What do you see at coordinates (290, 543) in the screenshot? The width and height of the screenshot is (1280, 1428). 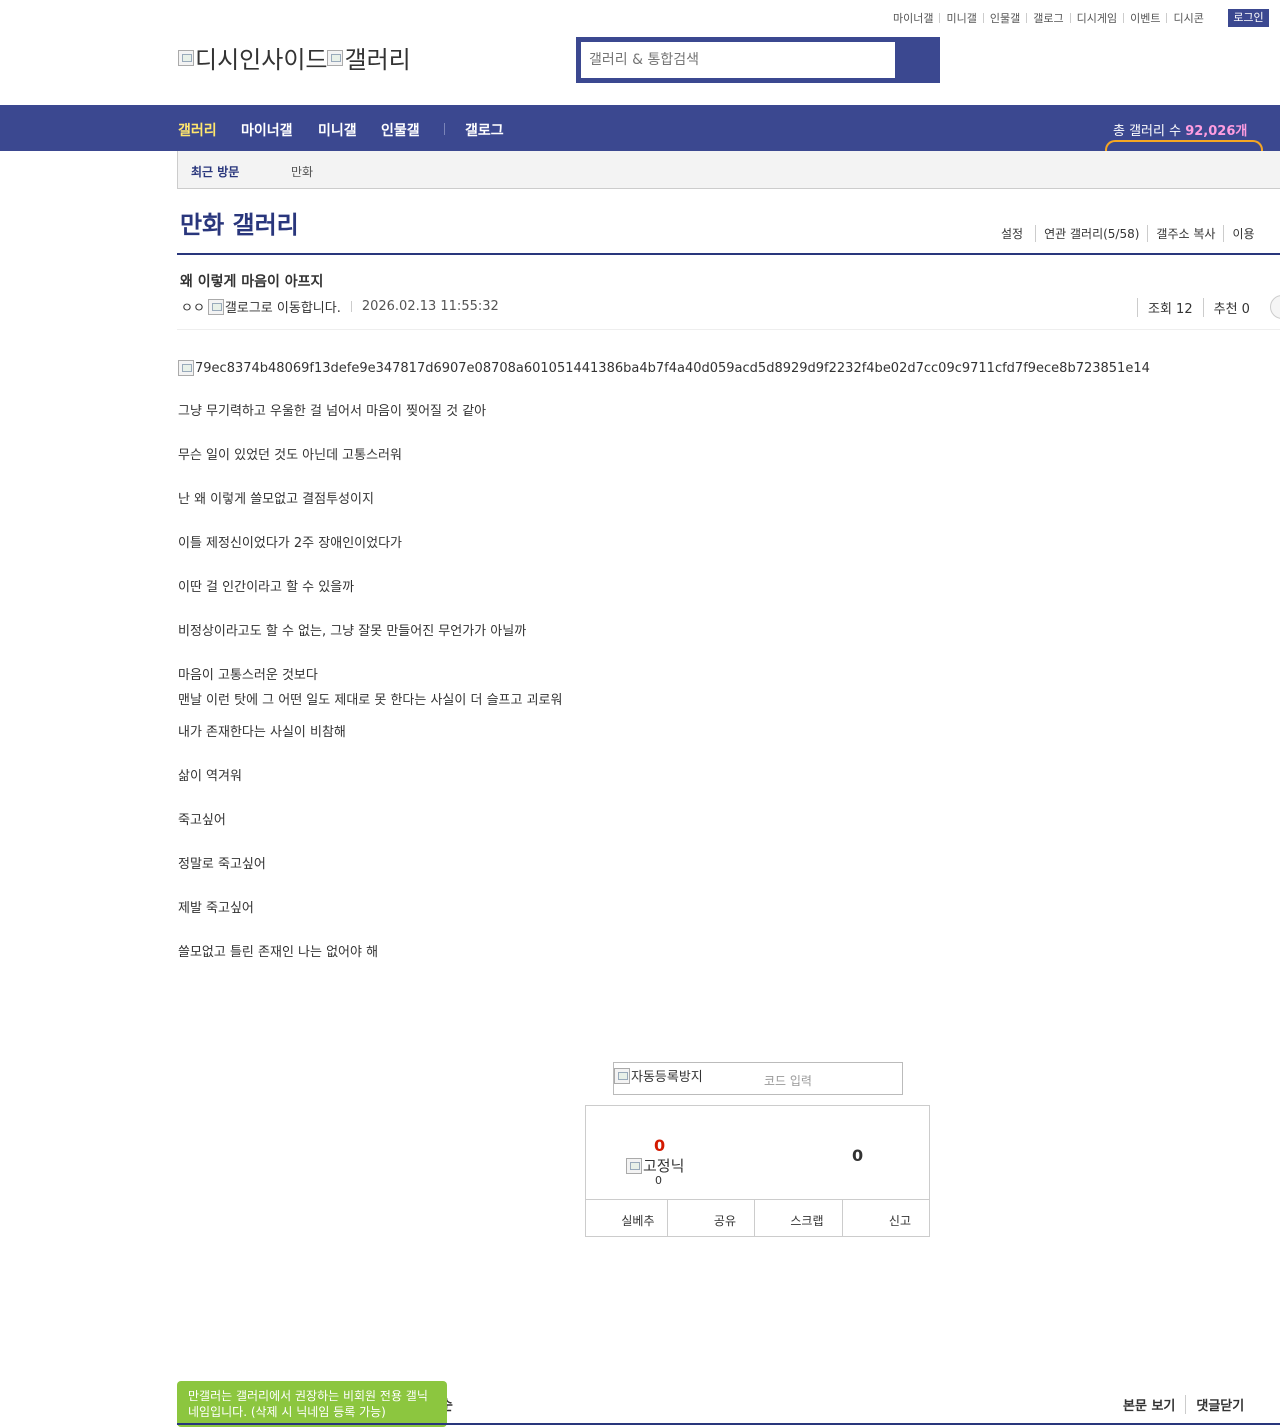 I see `post-line: 이틀 제정신이었다가 2주 장애인이었다가` at bounding box center [290, 543].